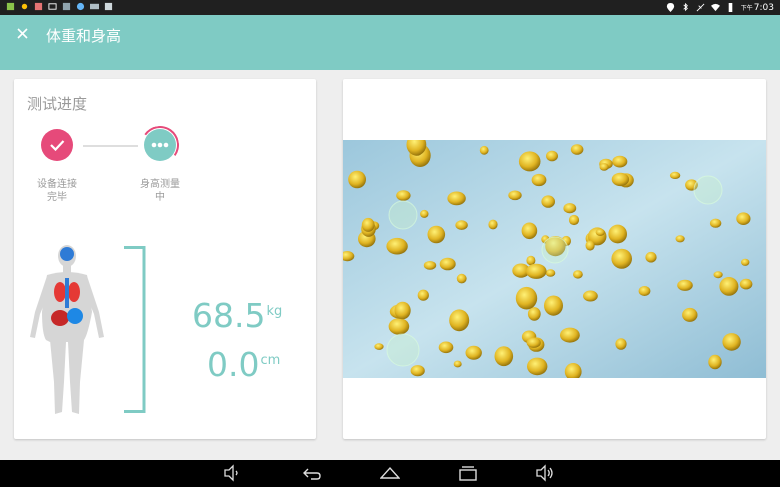 The height and width of the screenshot is (487, 780). What do you see at coordinates (80, 6) in the screenshot?
I see `globe-icon` at bounding box center [80, 6].